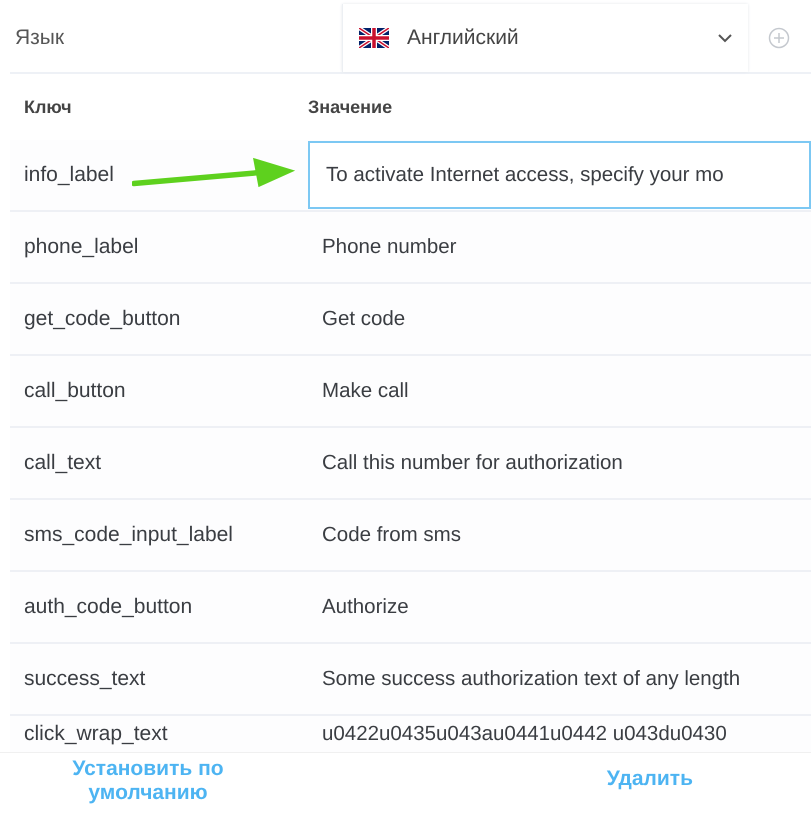 The width and height of the screenshot is (811, 837). I want to click on caret-icon, so click(725, 38).